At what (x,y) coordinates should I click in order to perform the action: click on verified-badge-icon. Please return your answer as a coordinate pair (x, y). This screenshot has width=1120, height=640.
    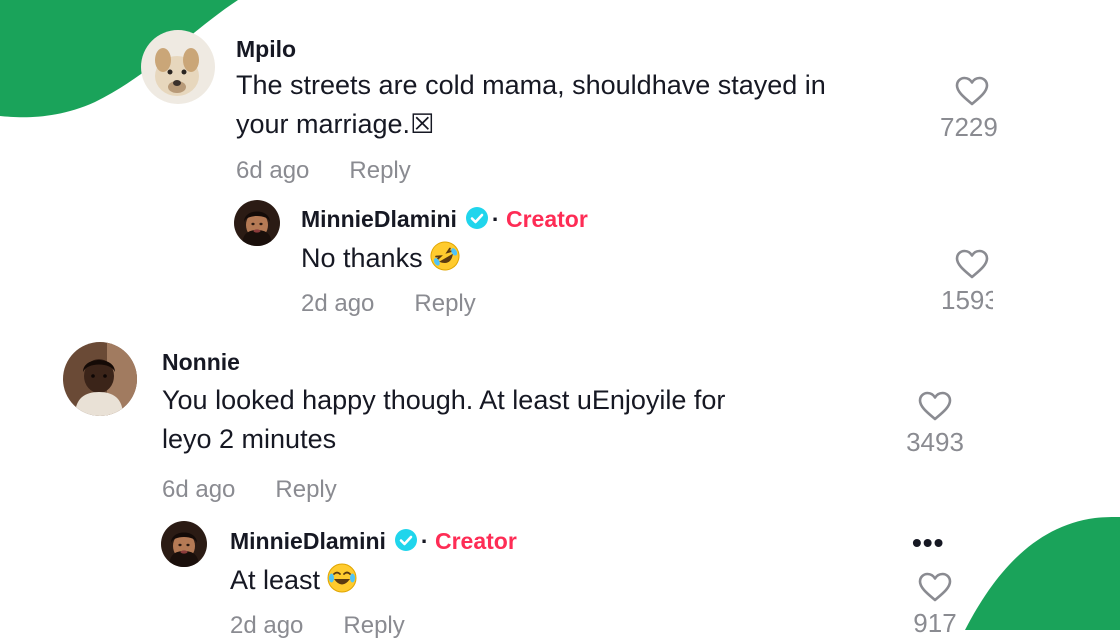
    Looking at the image, I should click on (405, 540).